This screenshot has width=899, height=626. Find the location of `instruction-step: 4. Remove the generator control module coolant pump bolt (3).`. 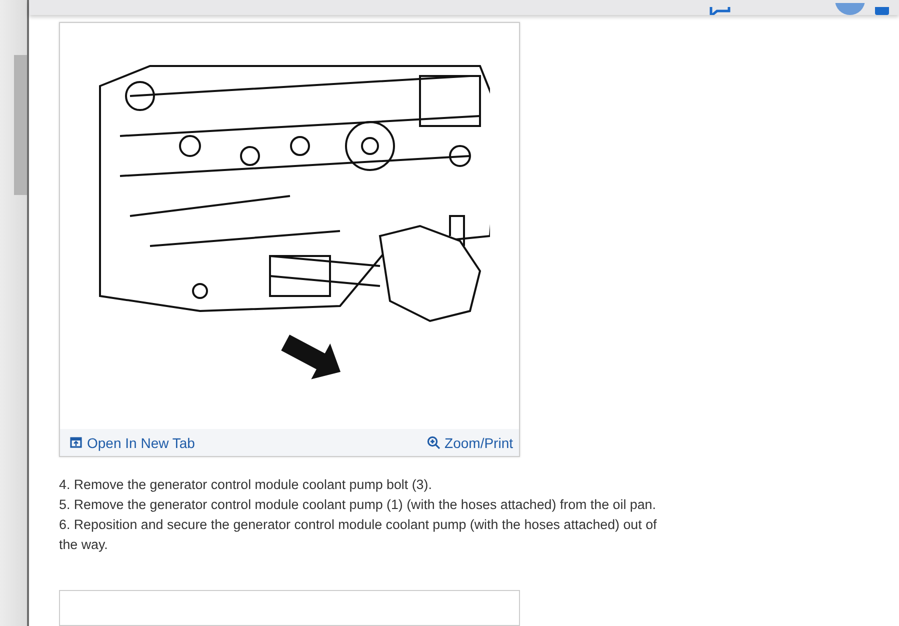

instruction-step: 4. Remove the generator control module coolant pump bolt (3). is located at coordinates (364, 485).